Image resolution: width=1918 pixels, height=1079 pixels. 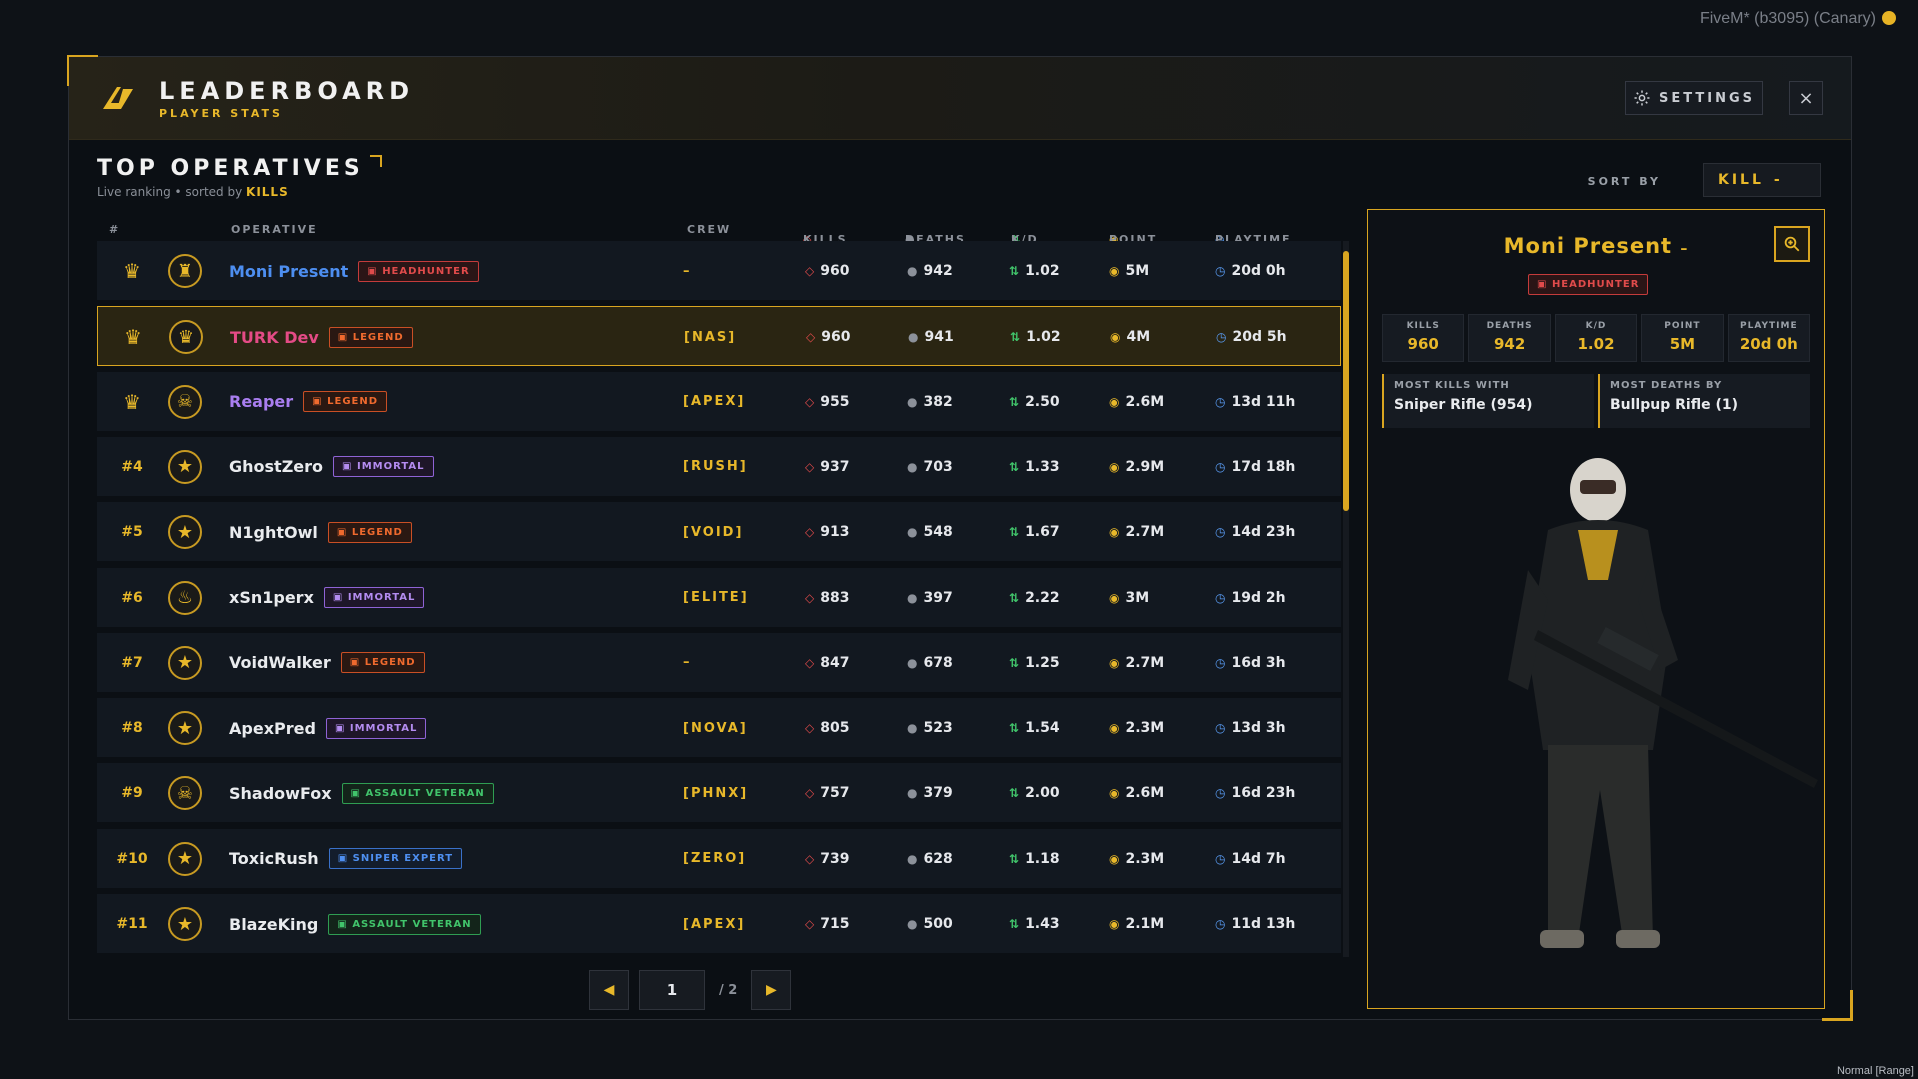 What do you see at coordinates (1889, 18) in the screenshot?
I see `fivem-logo-icon` at bounding box center [1889, 18].